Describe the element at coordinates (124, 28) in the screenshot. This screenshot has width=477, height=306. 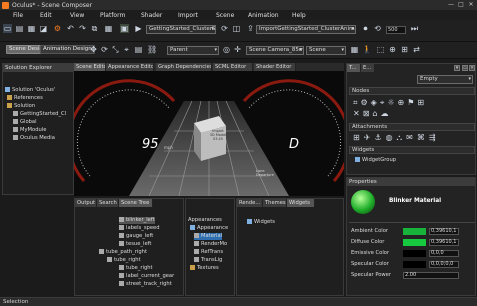
I see `run-icon: ▣` at that location.